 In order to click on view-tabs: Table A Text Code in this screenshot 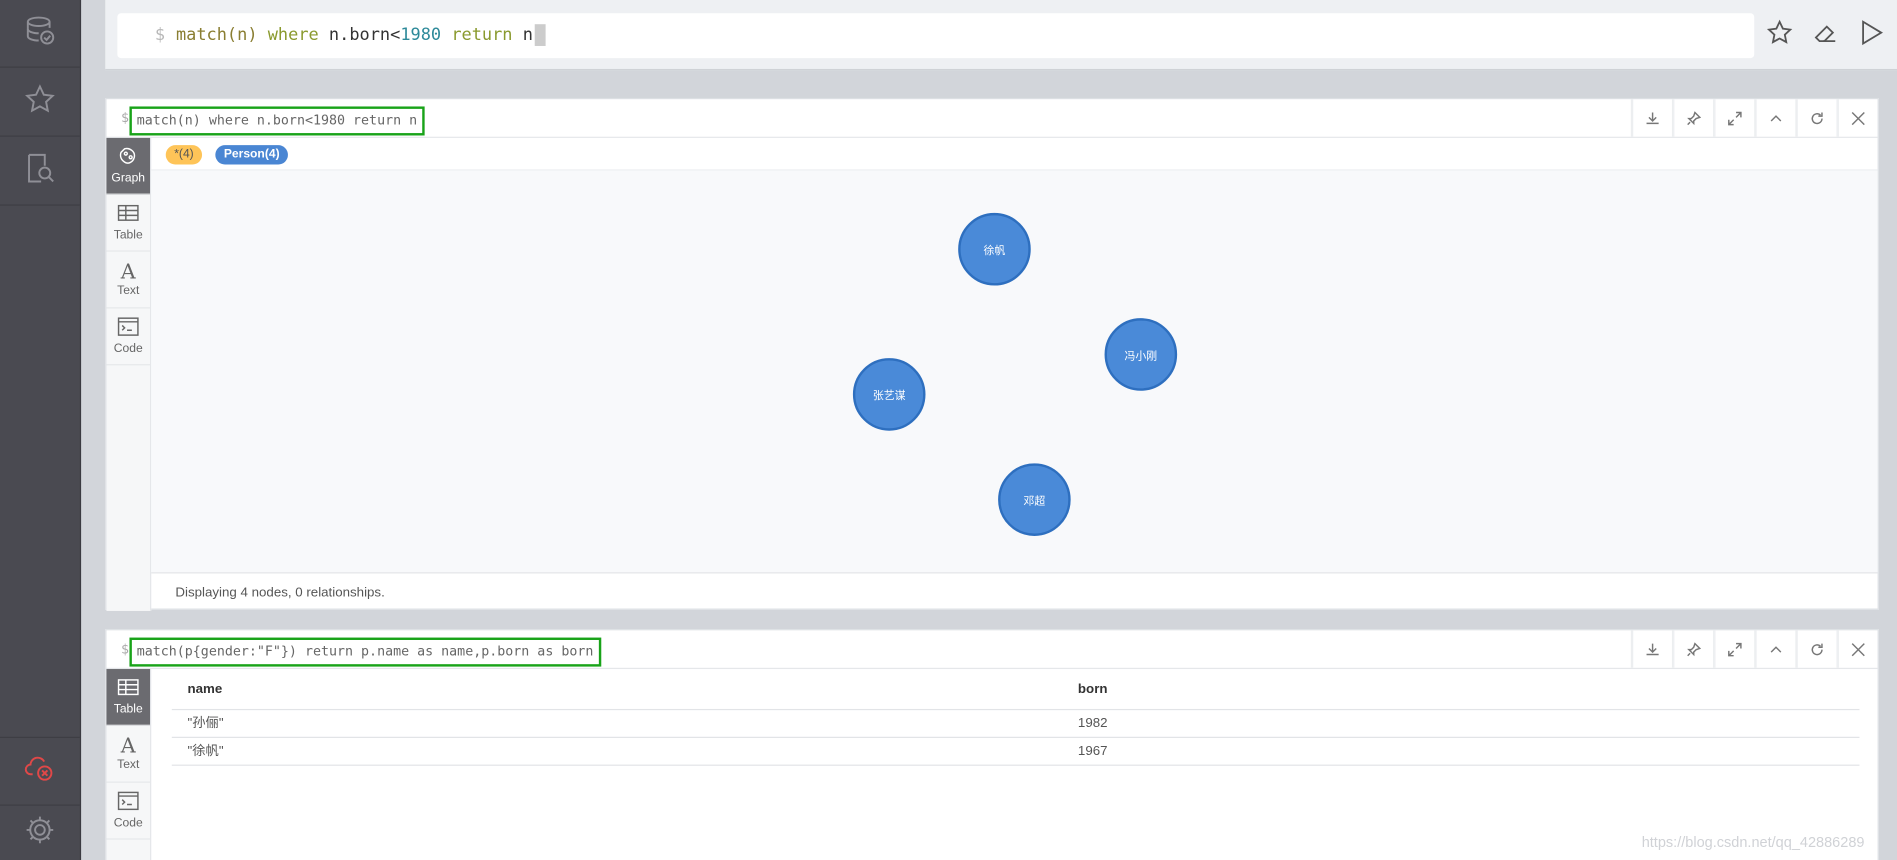, I will do `click(129, 764)`.